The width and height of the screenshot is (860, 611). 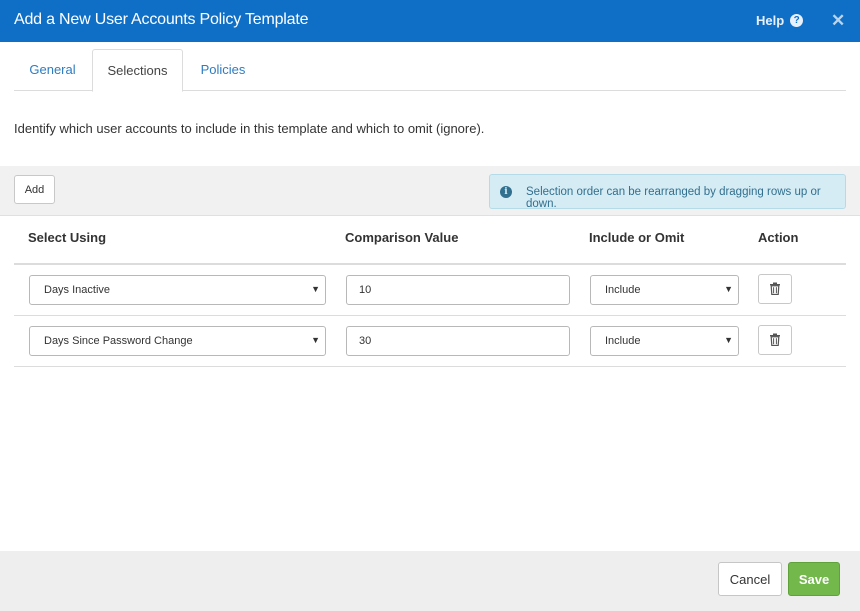 What do you see at coordinates (52, 70) in the screenshot?
I see `tab-general: General` at bounding box center [52, 70].